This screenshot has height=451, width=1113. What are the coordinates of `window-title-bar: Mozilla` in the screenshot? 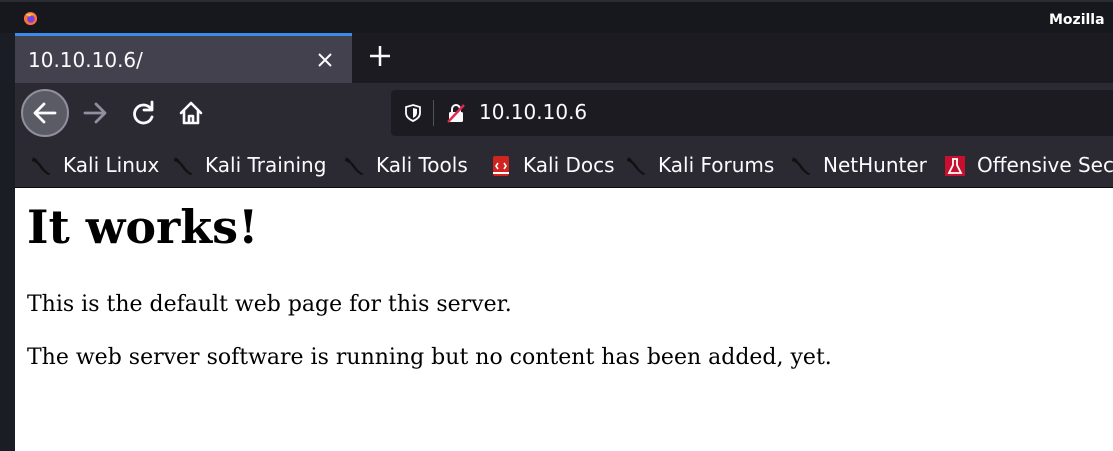 It's located at (556, 16).